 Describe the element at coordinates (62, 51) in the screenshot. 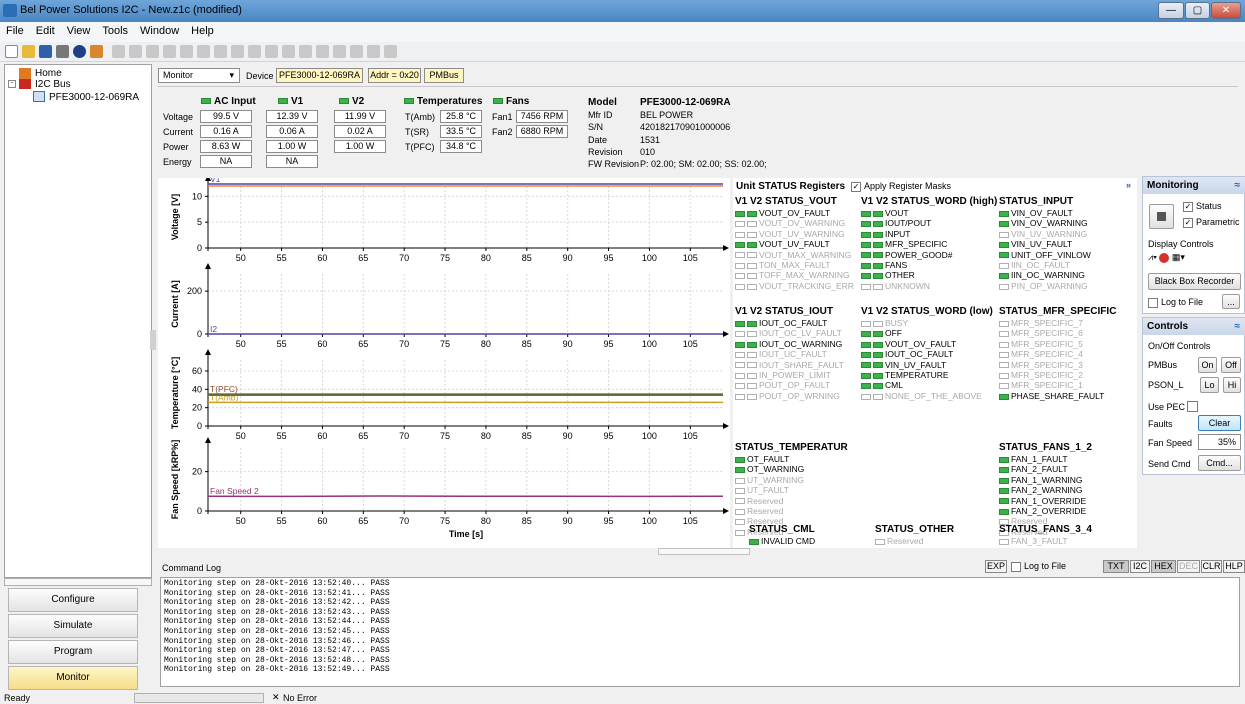

I see `print-icon` at that location.